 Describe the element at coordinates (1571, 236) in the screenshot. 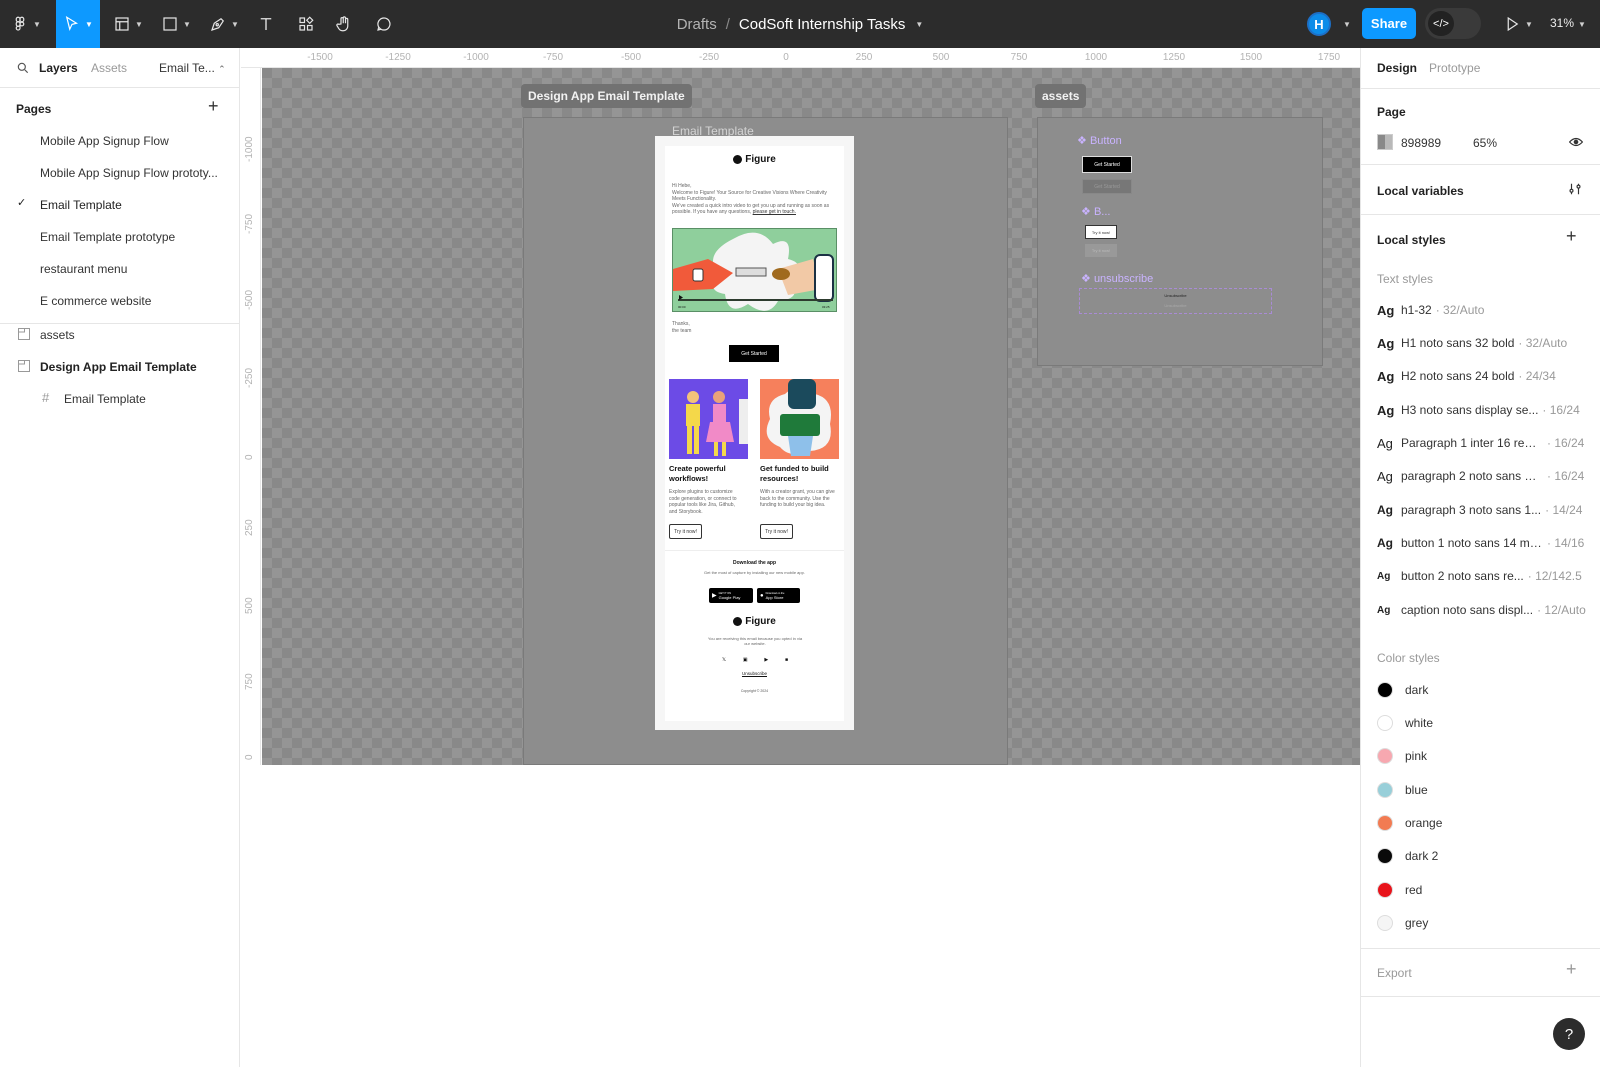

I see `add-style-icon: +` at that location.